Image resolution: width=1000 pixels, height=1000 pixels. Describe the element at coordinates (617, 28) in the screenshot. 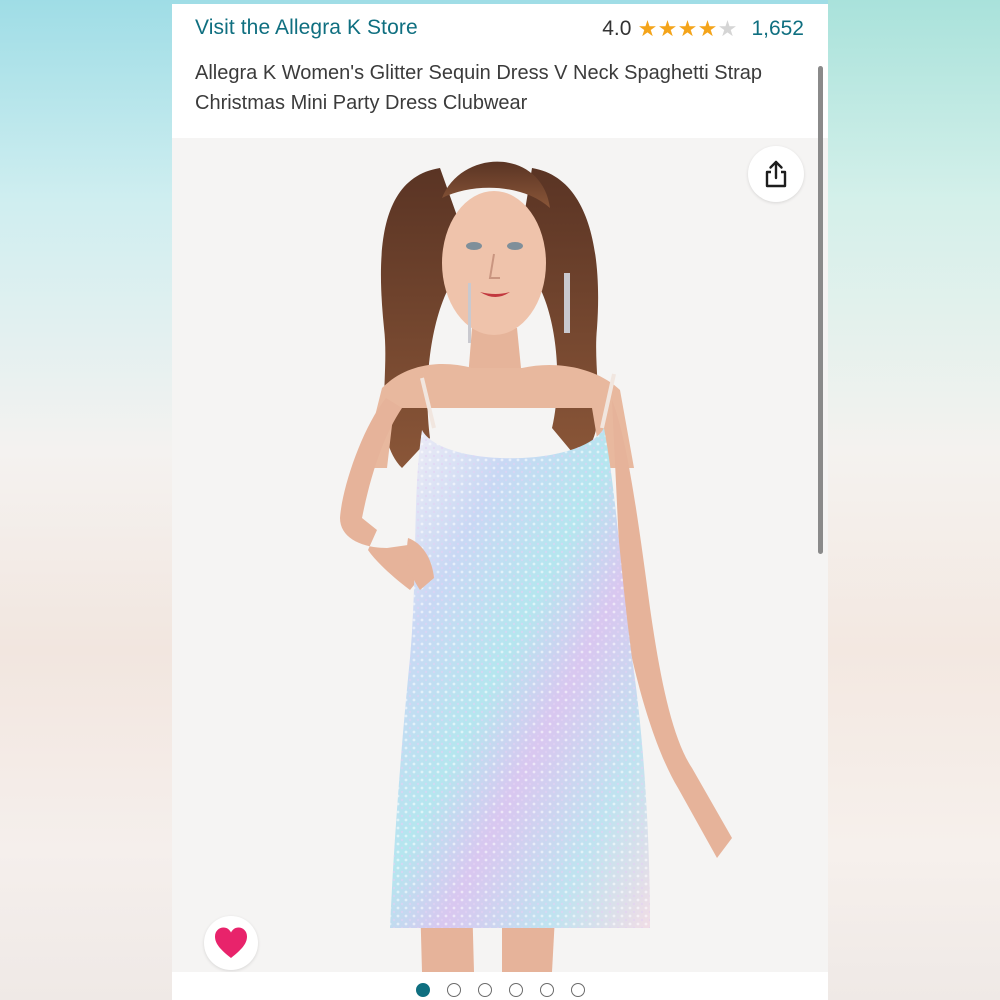

I see `rating-value: 4.0` at that location.